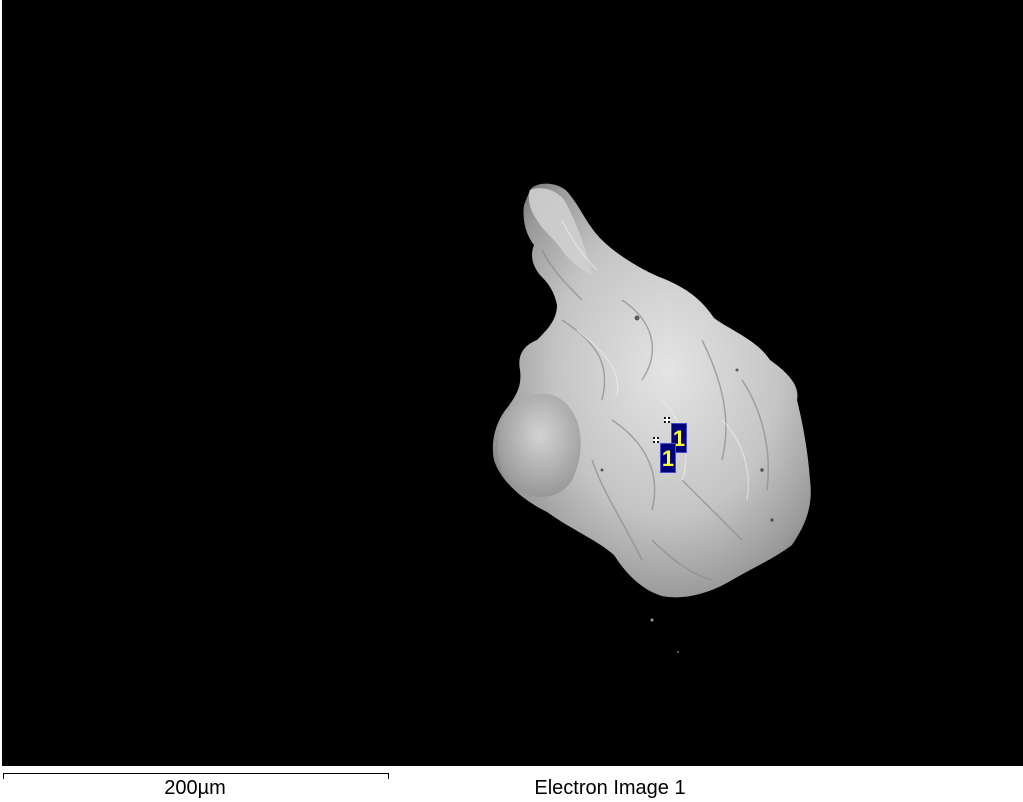  What do you see at coordinates (539, 445) in the screenshot?
I see `particle-left-lobe` at bounding box center [539, 445].